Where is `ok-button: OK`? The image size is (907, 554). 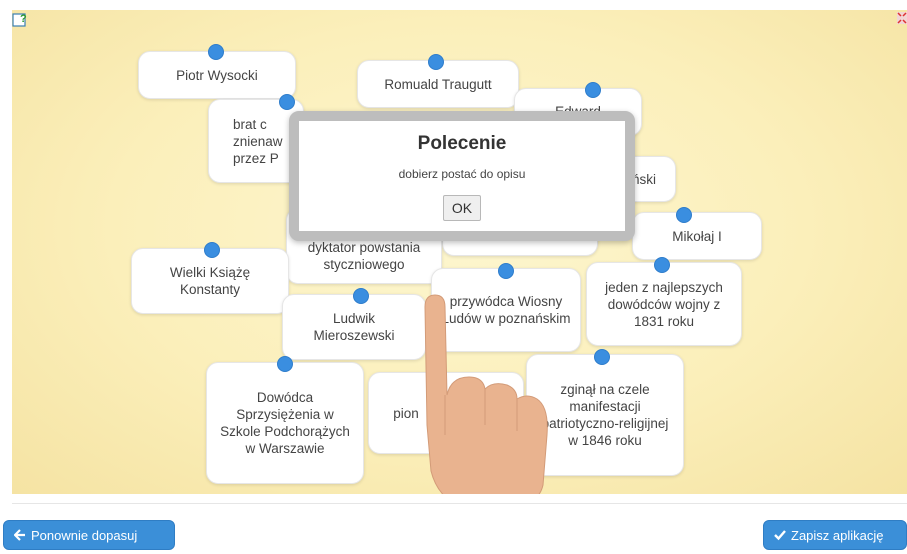 ok-button: OK is located at coordinates (462, 208).